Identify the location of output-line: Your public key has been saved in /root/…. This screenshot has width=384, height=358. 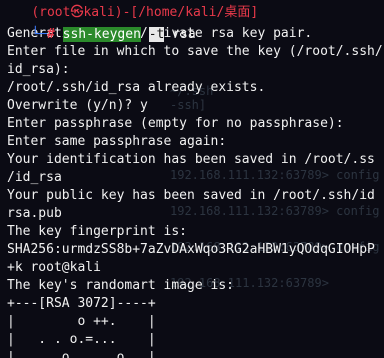
(191, 195).